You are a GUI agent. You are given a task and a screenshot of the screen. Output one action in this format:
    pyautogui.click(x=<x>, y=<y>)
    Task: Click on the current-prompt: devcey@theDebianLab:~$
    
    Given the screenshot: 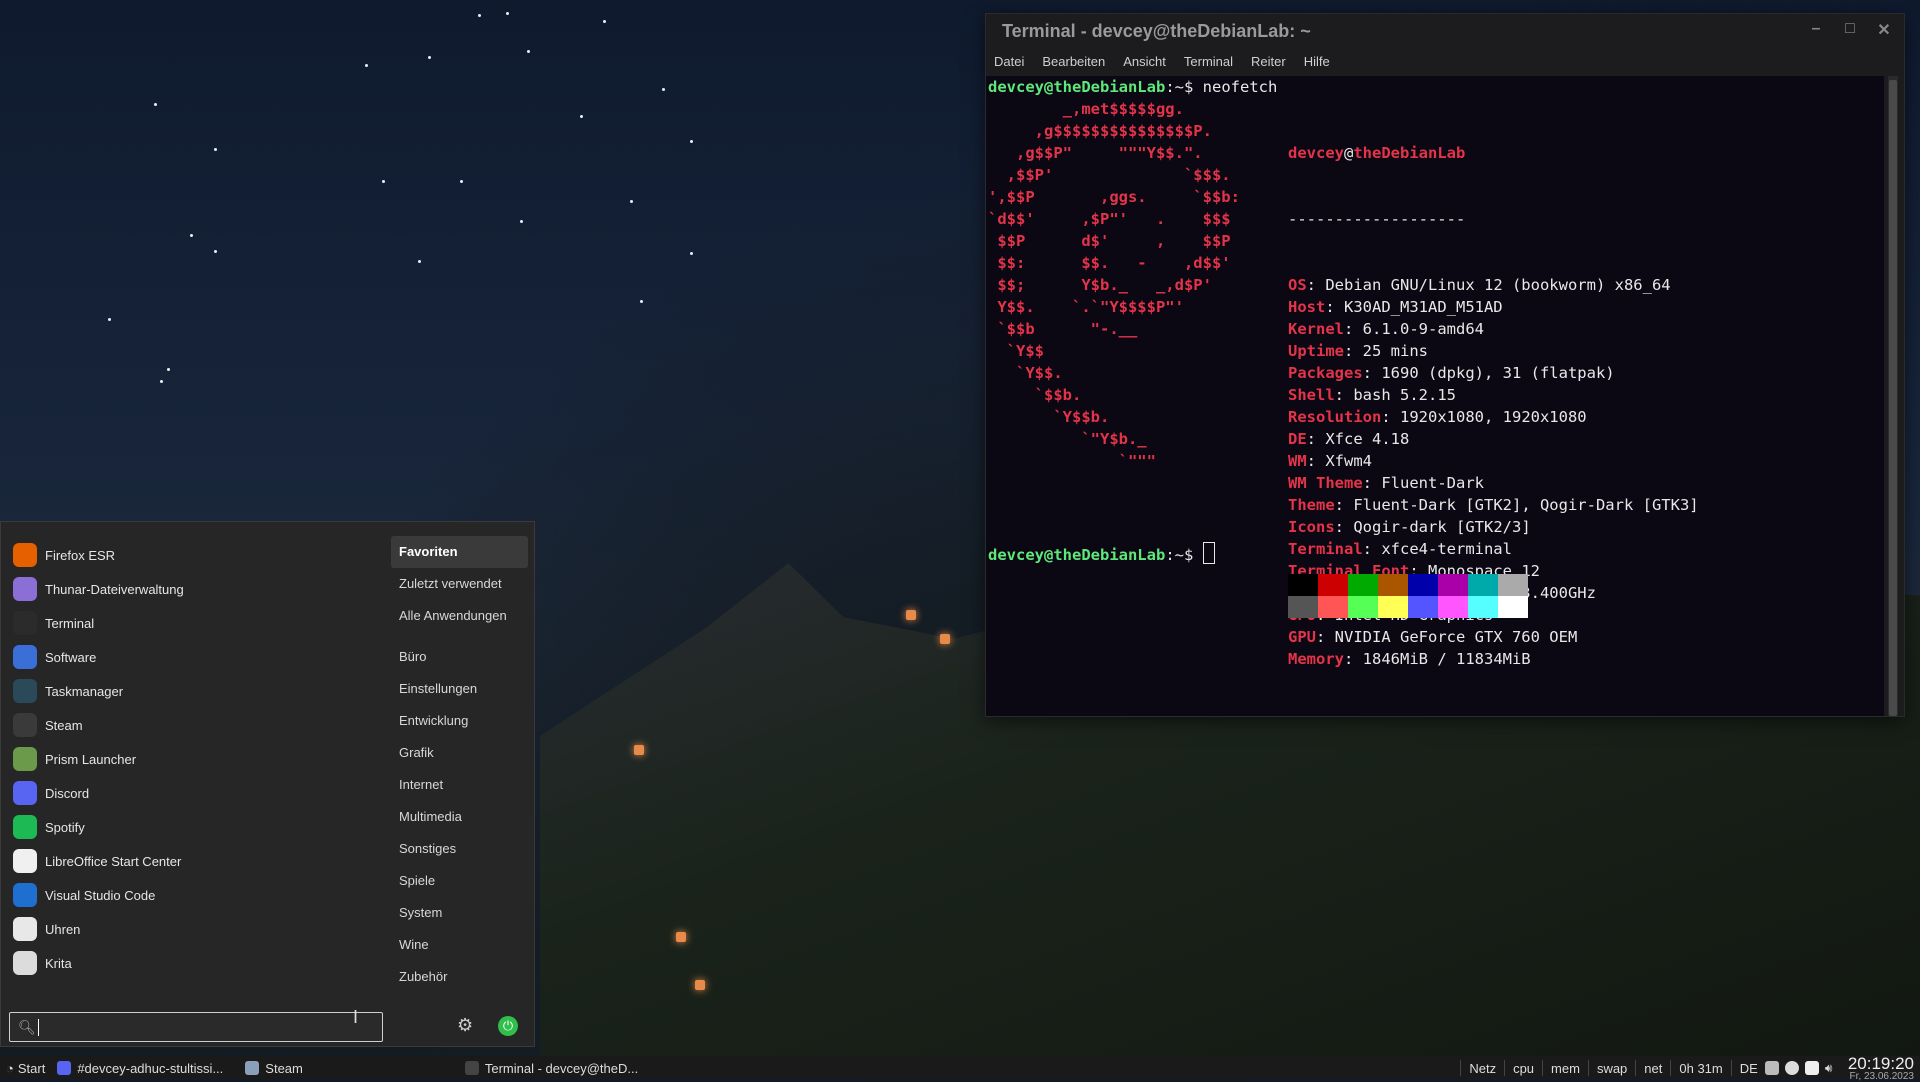 What is the action you would take?
    pyautogui.click(x=1101, y=554)
    